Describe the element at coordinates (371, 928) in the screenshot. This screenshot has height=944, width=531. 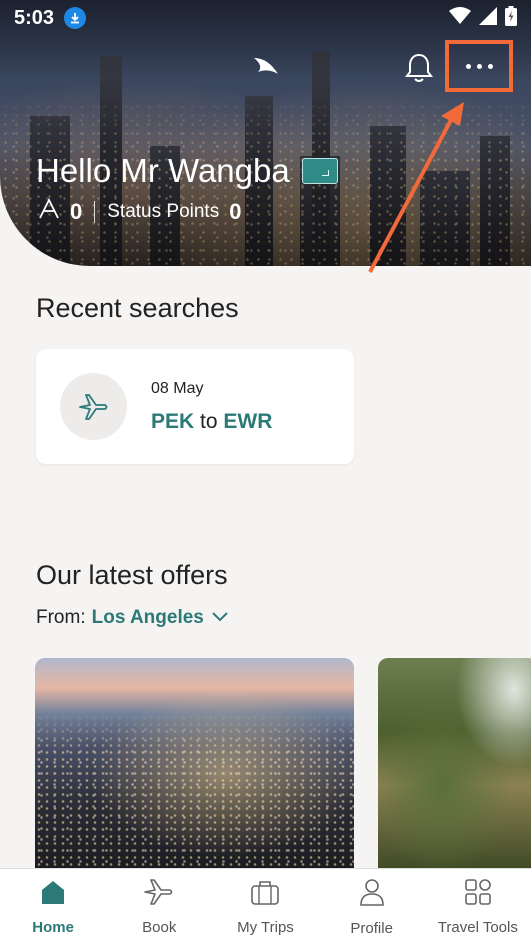
I see `nav-profile-label: Profile` at that location.